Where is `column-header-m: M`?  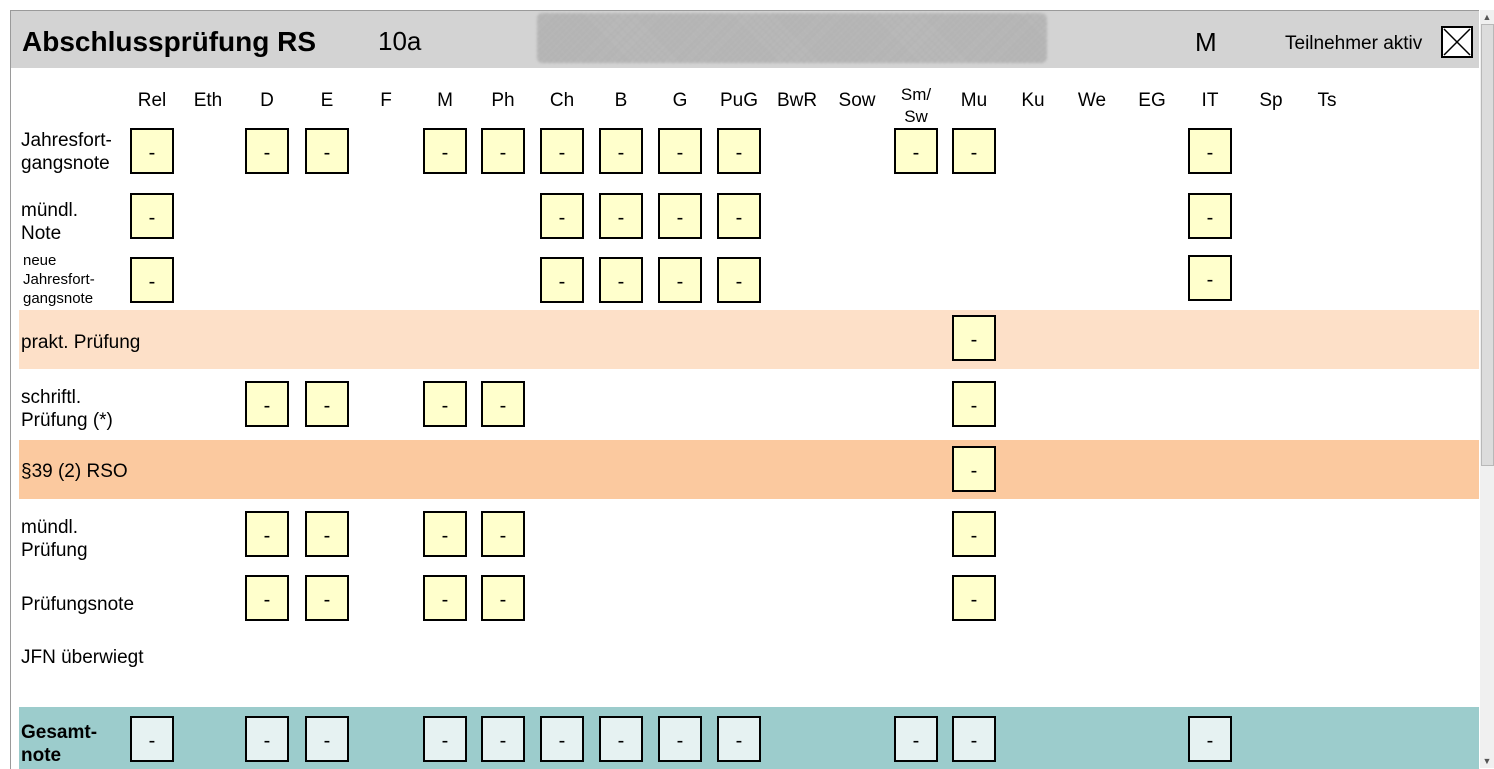
column-header-m: M is located at coordinates (445, 100).